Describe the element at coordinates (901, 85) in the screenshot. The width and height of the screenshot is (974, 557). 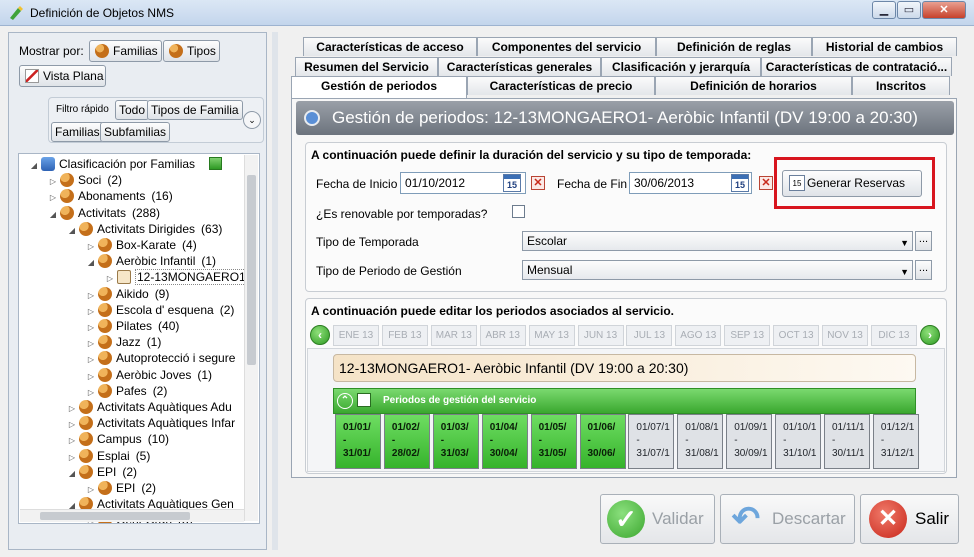
I see `tab-row3-3: Inscritos` at that location.